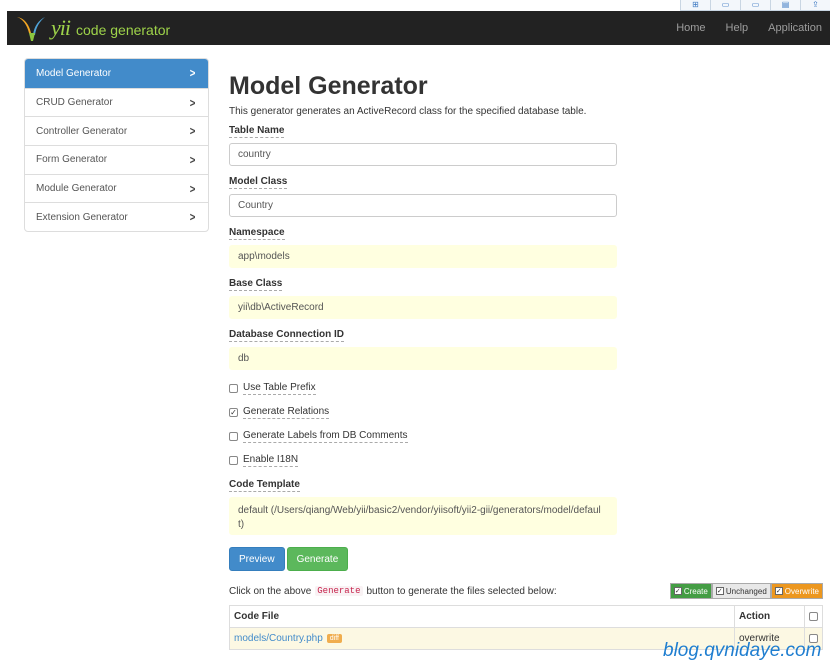 The image size is (830, 662). I want to click on generate-relations-checkbox: ✓ Generate Relations, so click(529, 412).